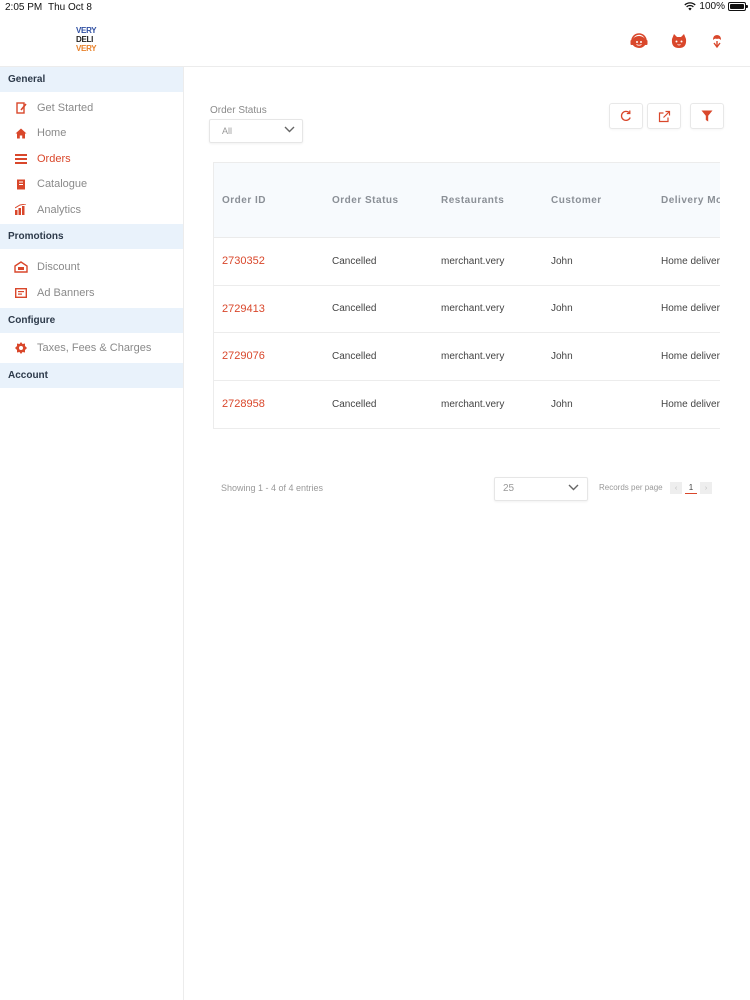 This screenshot has width=750, height=1000. Describe the element at coordinates (91, 159) in the screenshot. I see `sidebar-item-orders: Orders` at that location.